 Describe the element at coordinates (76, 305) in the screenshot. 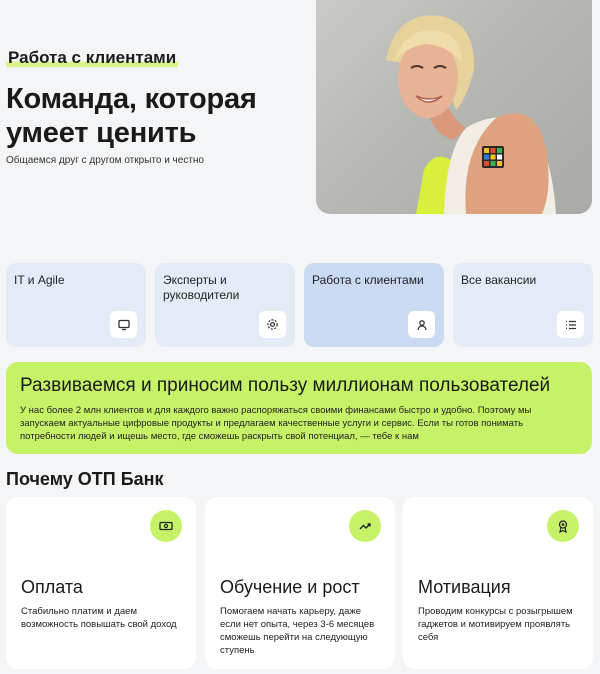

I see `category-it-agile: IT и Agile` at that location.